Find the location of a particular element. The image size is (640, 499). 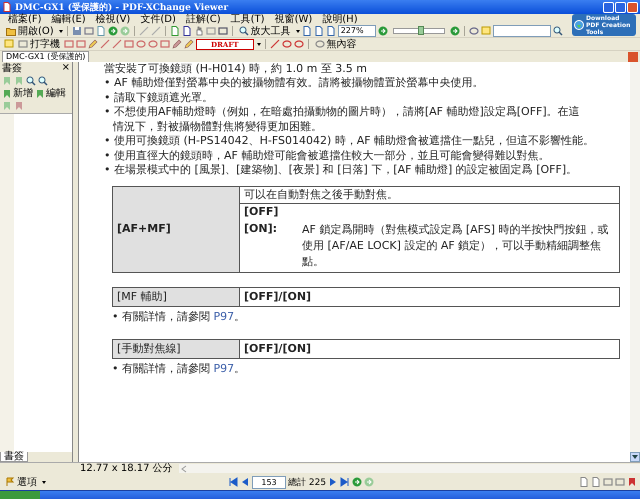

bullet-text: • 使用直徑大的鏡頭時，AF 輔助燈可能會被遮擋住較大一部分，並且可能會變得難以對焦。 is located at coordinates (327, 155).